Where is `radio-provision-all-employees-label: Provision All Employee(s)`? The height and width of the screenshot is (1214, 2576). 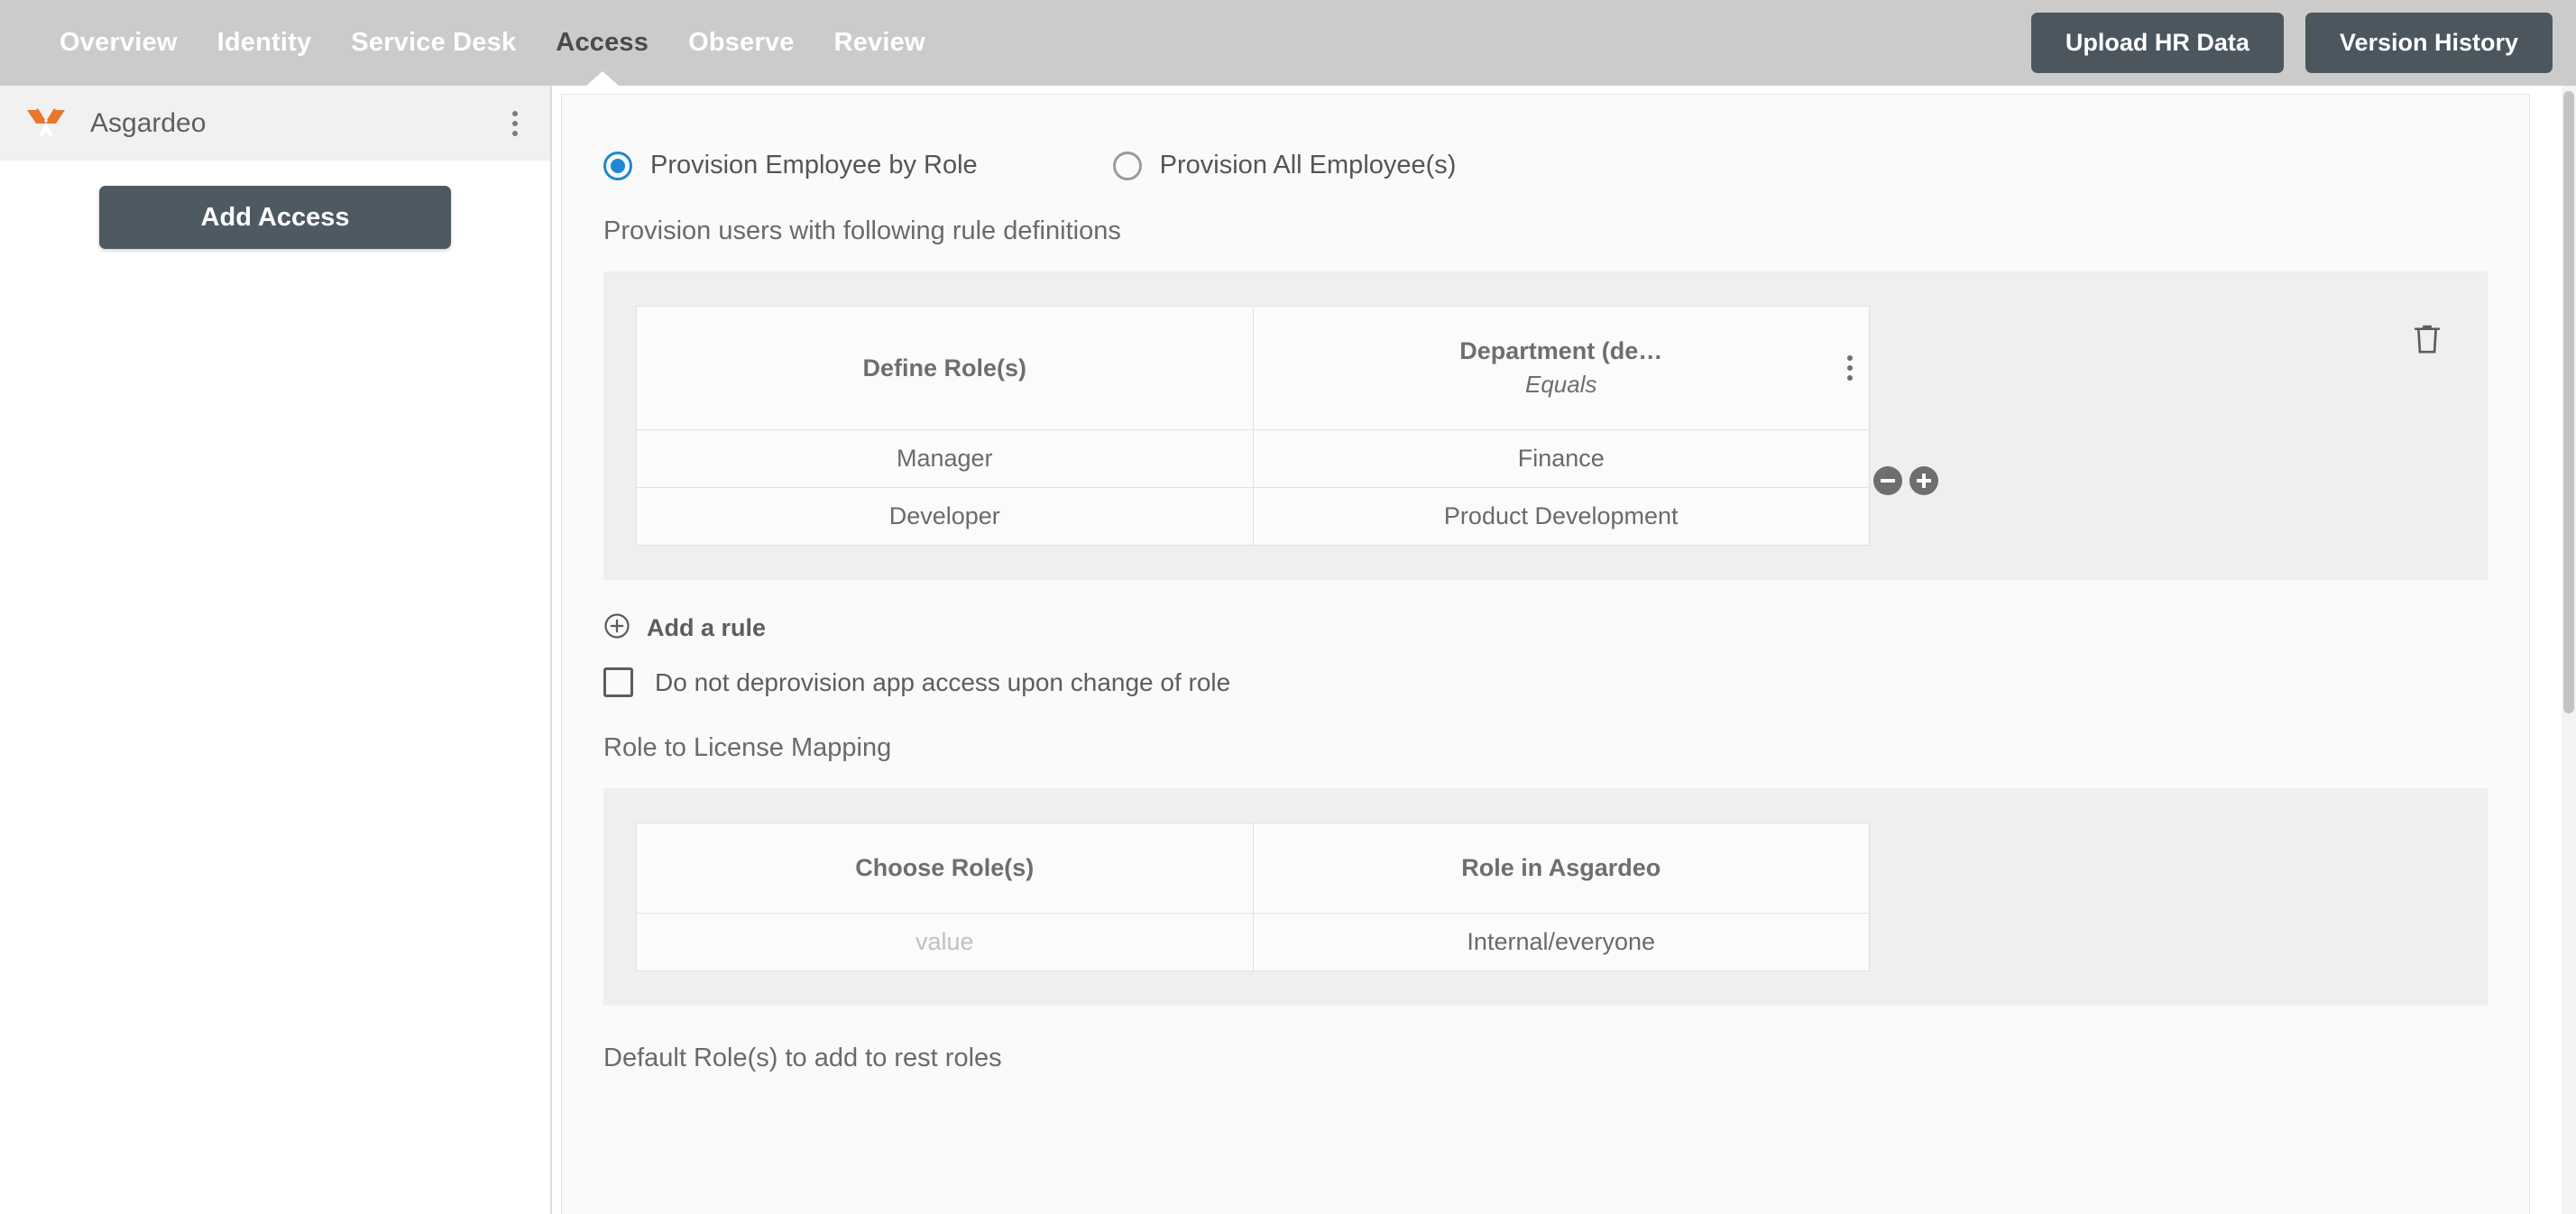
radio-provision-all-employees-label: Provision All Employee(s) is located at coordinates (1308, 165).